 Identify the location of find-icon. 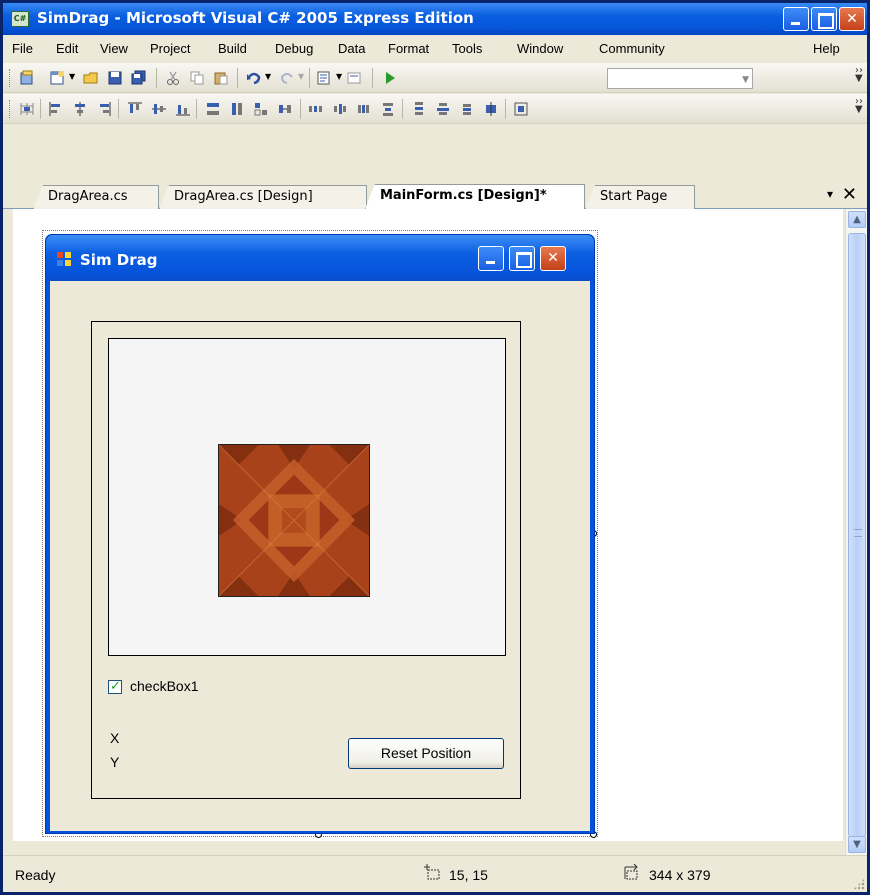
(355, 78).